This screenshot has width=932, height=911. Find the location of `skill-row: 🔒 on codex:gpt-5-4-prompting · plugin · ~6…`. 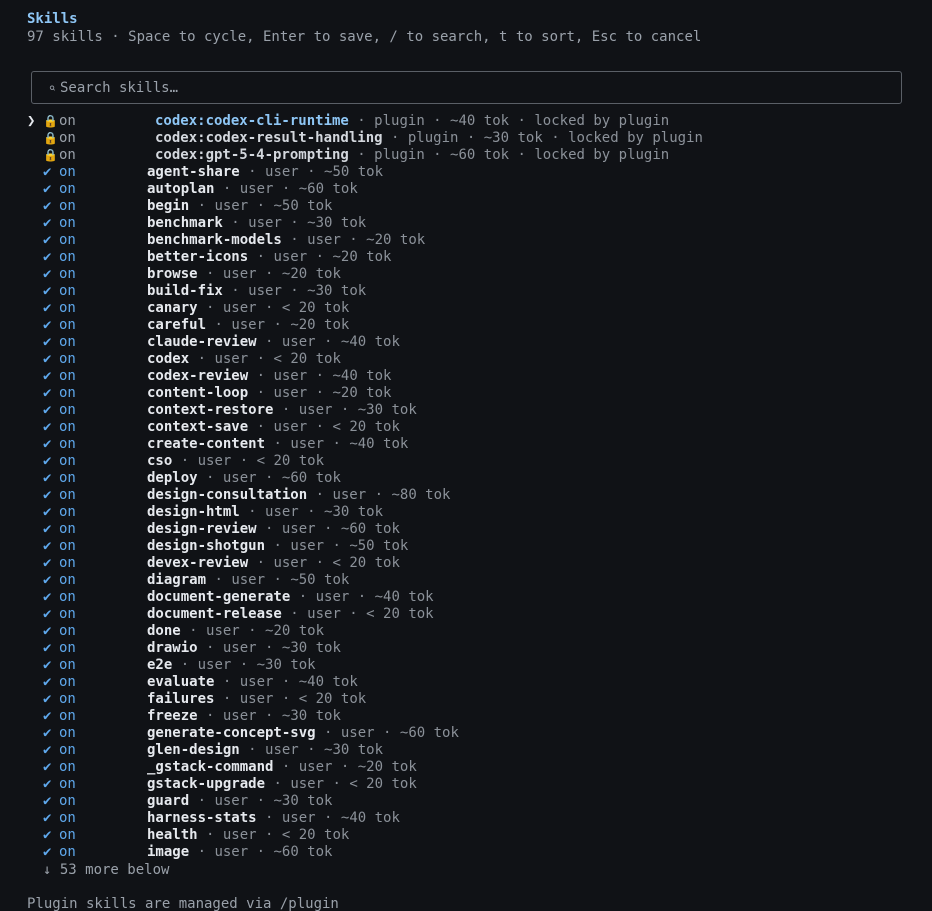

skill-row: 🔒 on codex:gpt-5-4-prompting · plugin · ~6… is located at coordinates (466, 155).